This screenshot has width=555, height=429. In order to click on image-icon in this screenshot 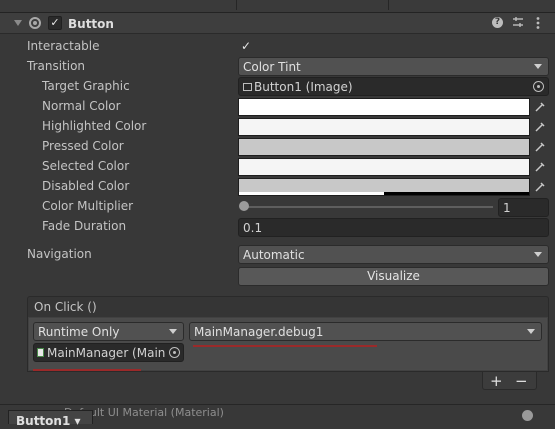, I will do `click(247, 86)`.